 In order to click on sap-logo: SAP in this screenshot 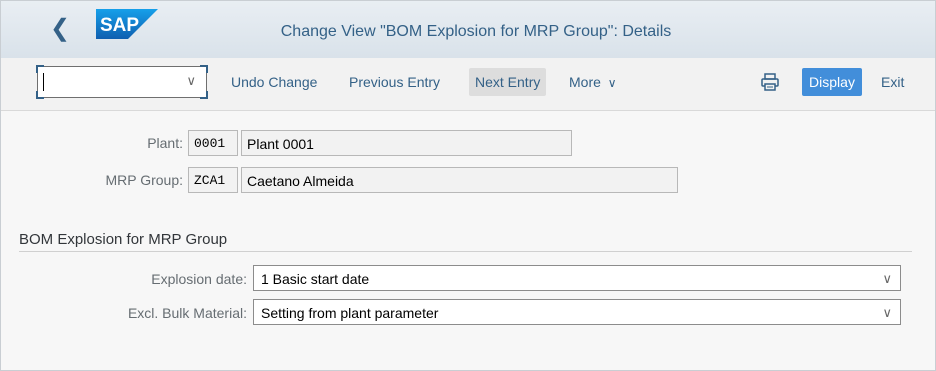, I will do `click(127, 24)`.